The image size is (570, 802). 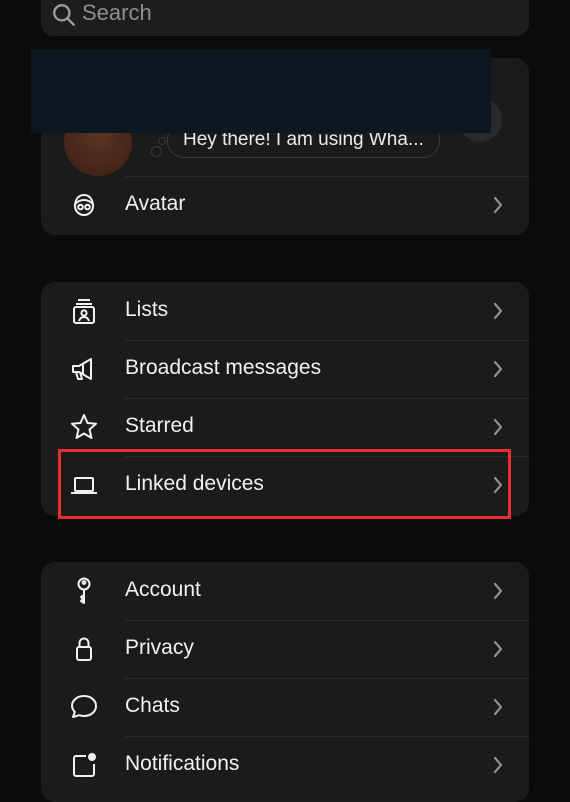 I want to click on status-bubble-tail-large, so click(x=156, y=151).